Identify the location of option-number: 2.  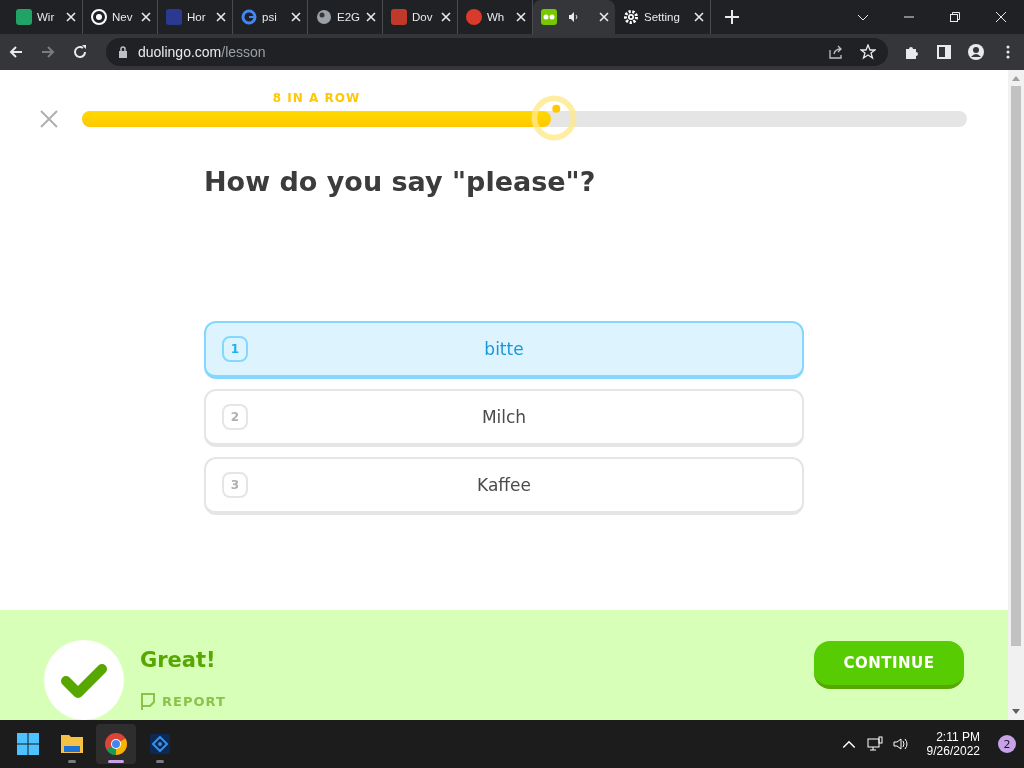
(235, 417).